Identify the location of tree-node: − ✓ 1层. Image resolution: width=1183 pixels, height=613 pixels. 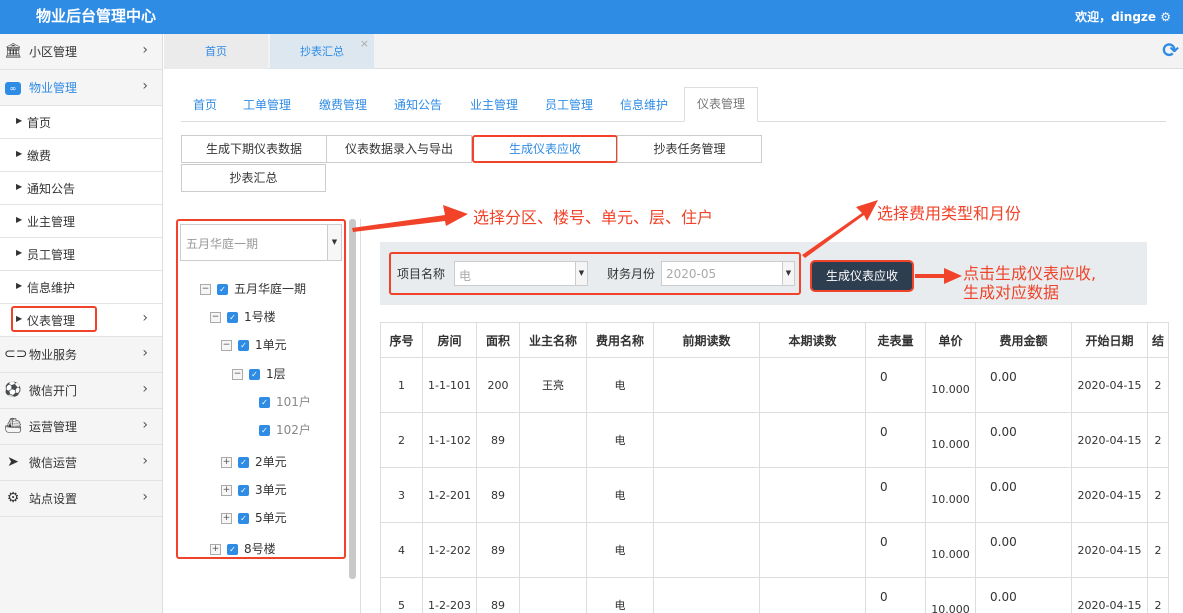
(259, 374).